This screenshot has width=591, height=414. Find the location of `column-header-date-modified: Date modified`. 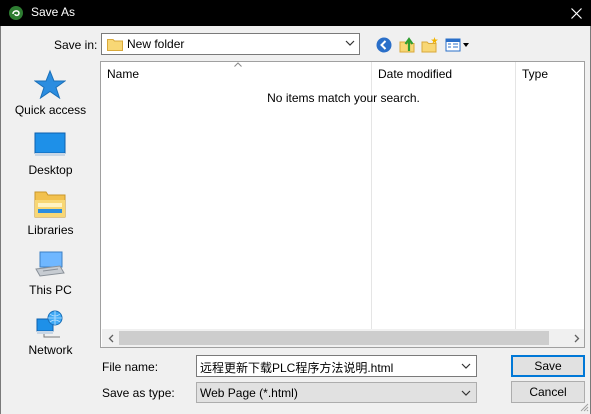

column-header-date-modified: Date modified is located at coordinates (444, 74).